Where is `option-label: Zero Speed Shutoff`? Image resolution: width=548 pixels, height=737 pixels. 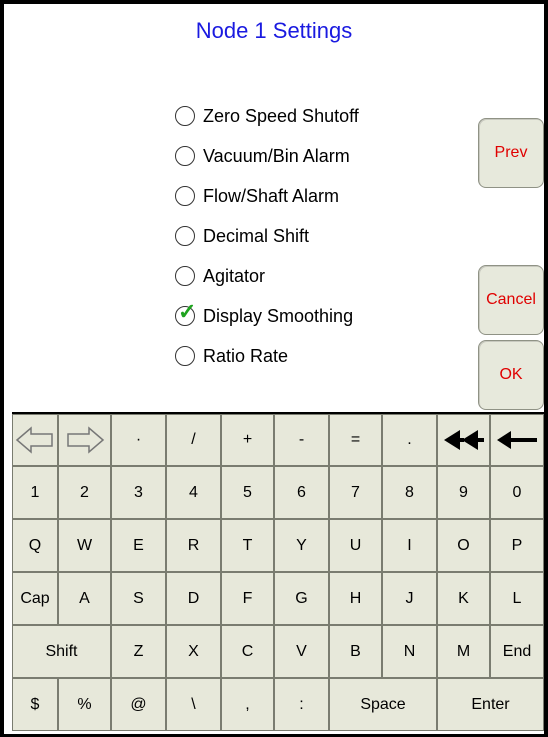 option-label: Zero Speed Shutoff is located at coordinates (281, 115).